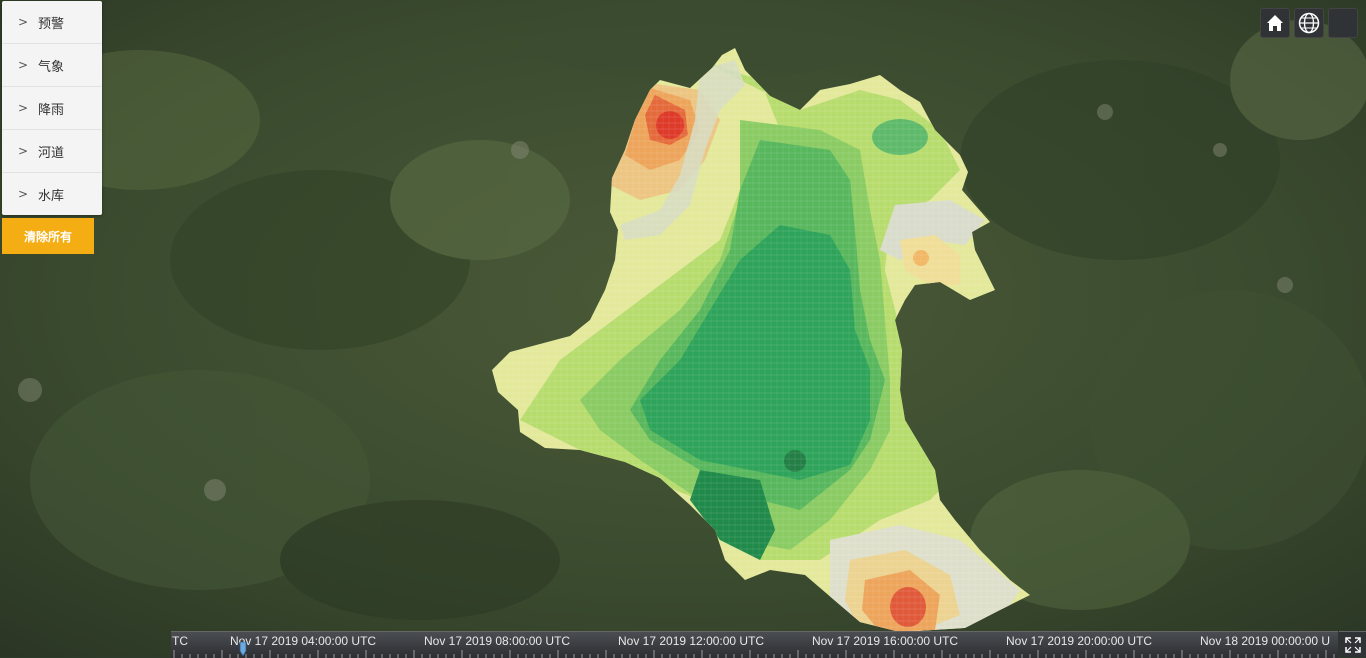 The image size is (1366, 658). Describe the element at coordinates (497, 641) in the screenshot. I see `timeline-label: Nov 17 2019 08:00:00 UTC` at that location.